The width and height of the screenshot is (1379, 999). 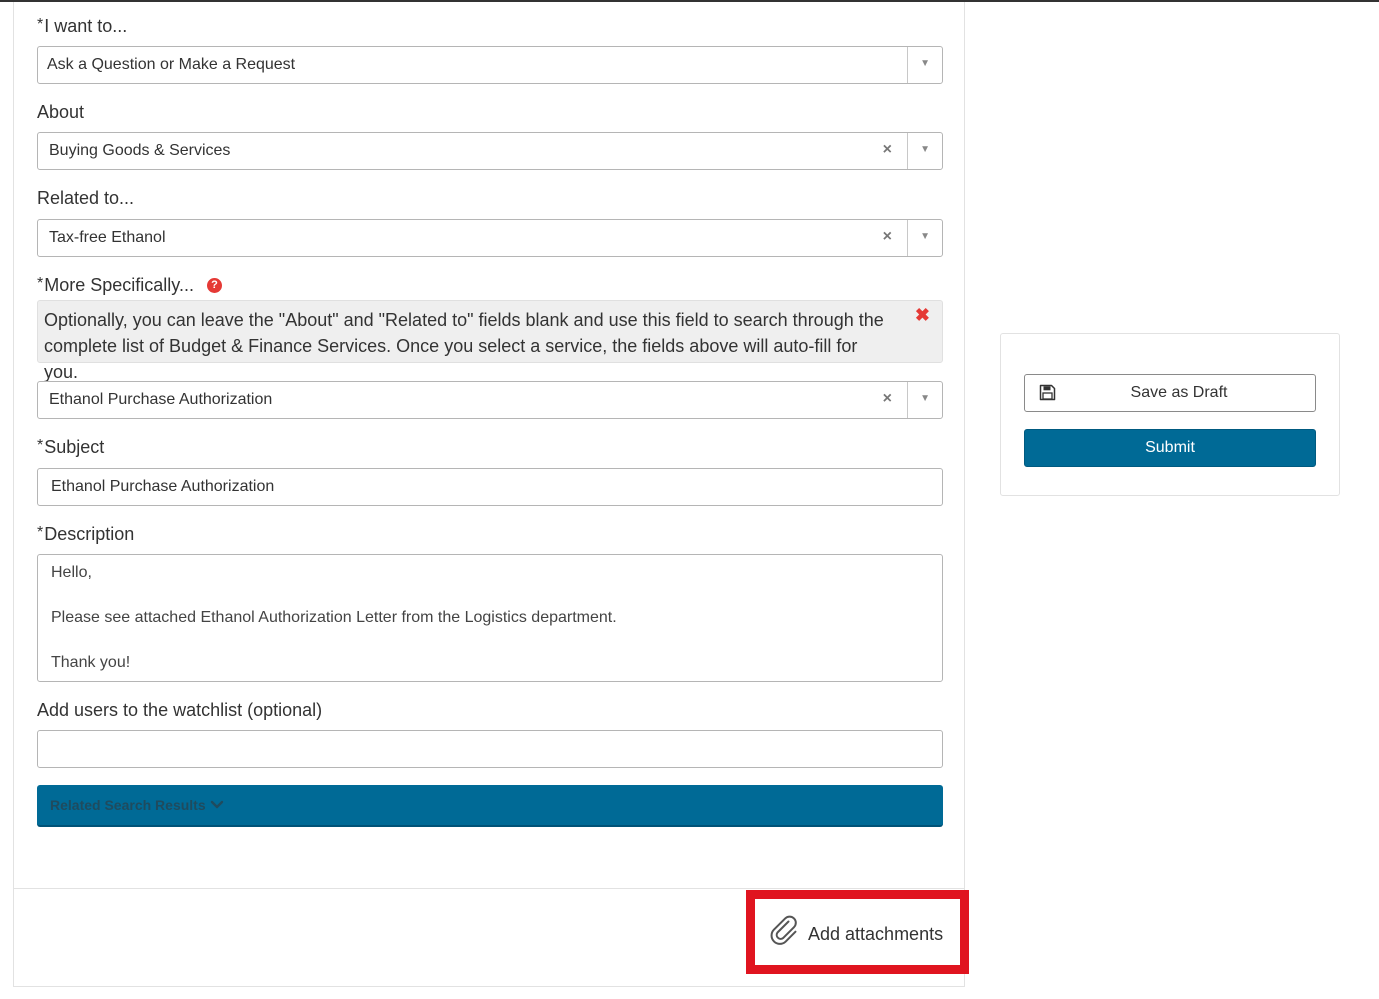 I want to click on add-attachments-label: Add attachments, so click(x=876, y=934).